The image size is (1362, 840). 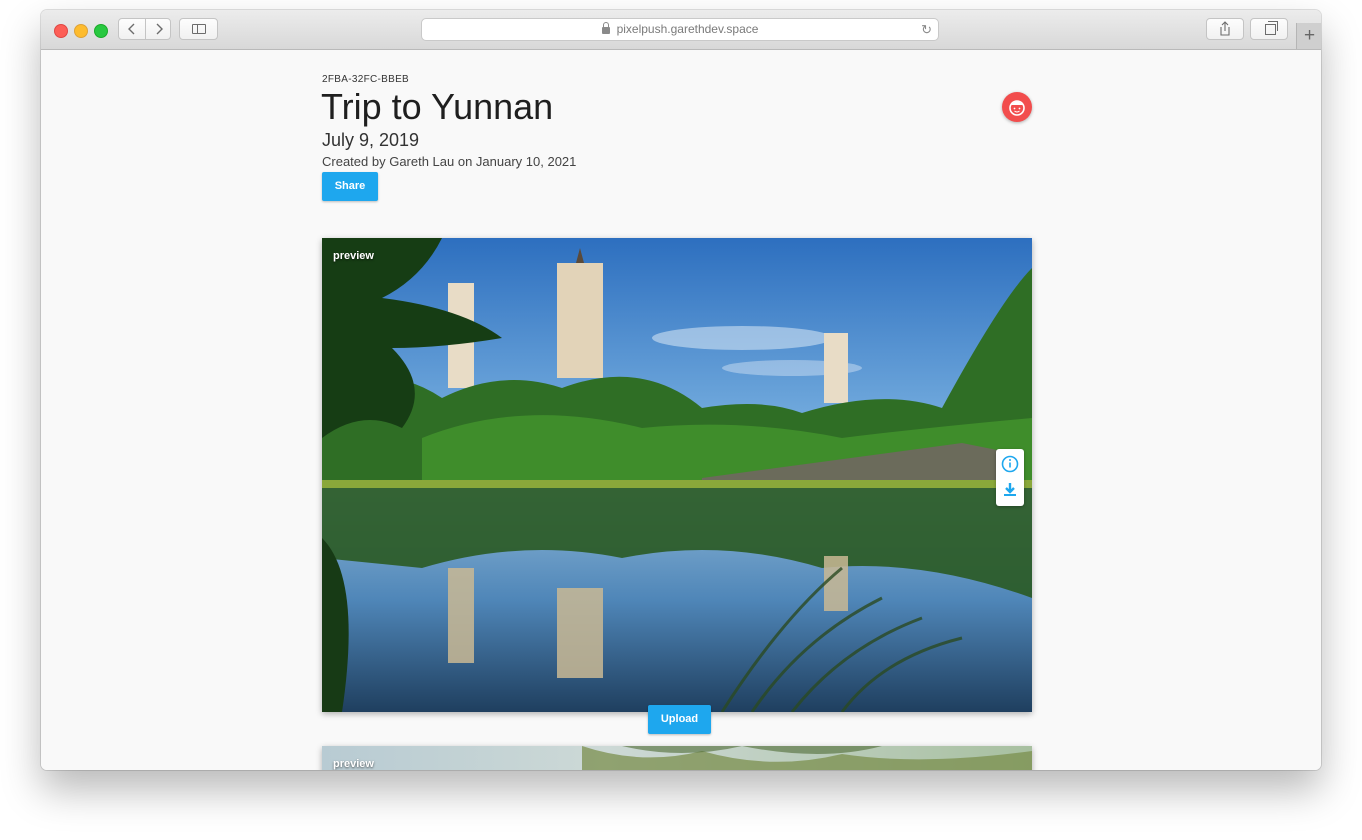 I want to click on address-bar: pixelpush.garethdev.space ↻, so click(x=680, y=29).